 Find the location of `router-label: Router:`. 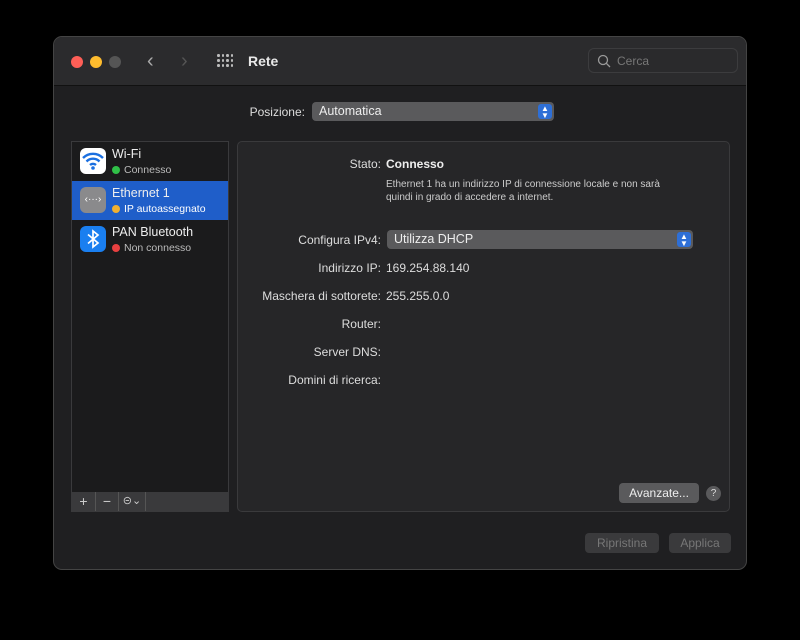

router-label: Router: is located at coordinates (361, 324).